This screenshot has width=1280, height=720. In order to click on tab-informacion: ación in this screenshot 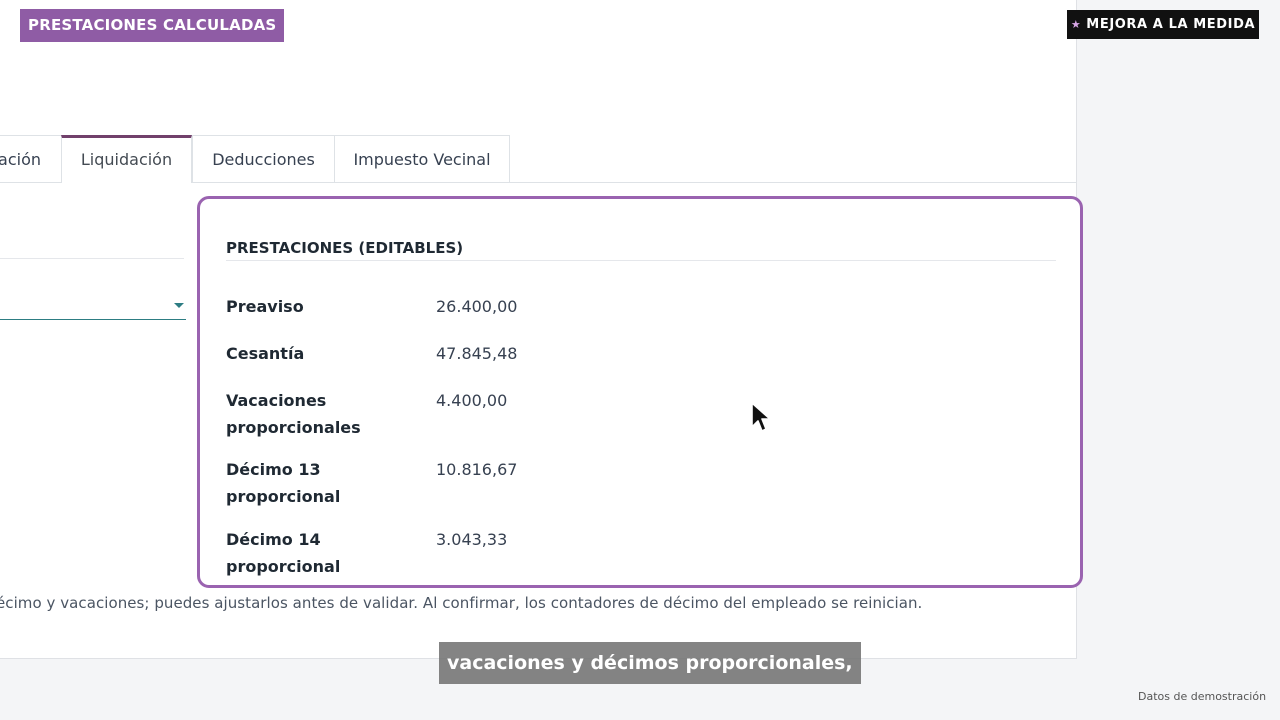, I will do `click(31, 158)`.